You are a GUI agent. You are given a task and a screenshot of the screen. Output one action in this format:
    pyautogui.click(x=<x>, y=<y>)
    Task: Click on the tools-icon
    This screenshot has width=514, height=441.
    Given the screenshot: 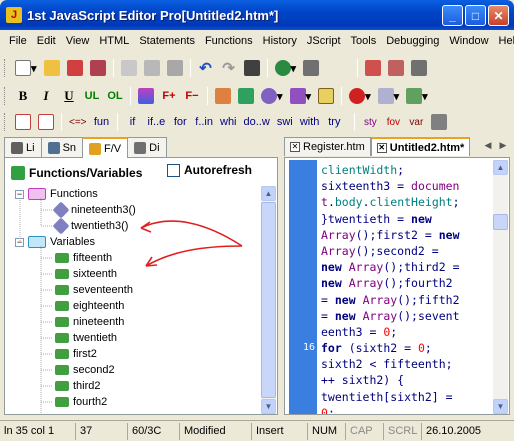 What is the action you would take?
    pyautogui.click(x=311, y=68)
    